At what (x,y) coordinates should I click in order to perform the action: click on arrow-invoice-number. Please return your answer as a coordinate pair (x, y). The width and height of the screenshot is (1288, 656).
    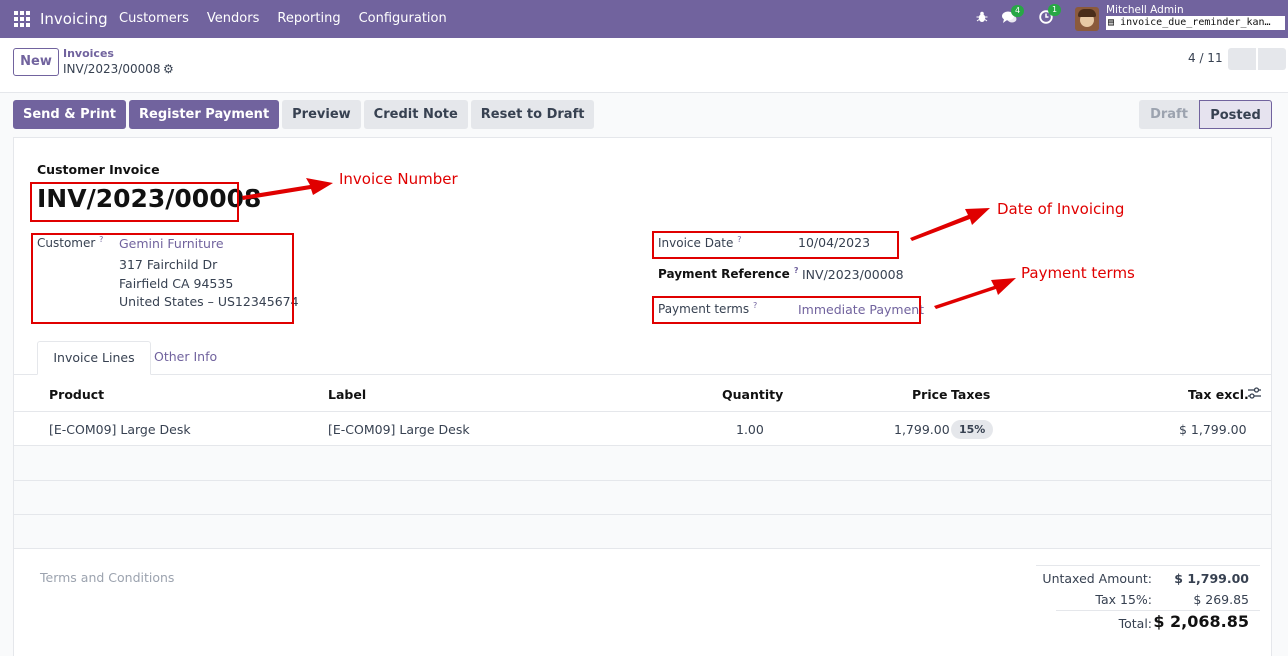
    Looking at the image, I should click on (287, 189).